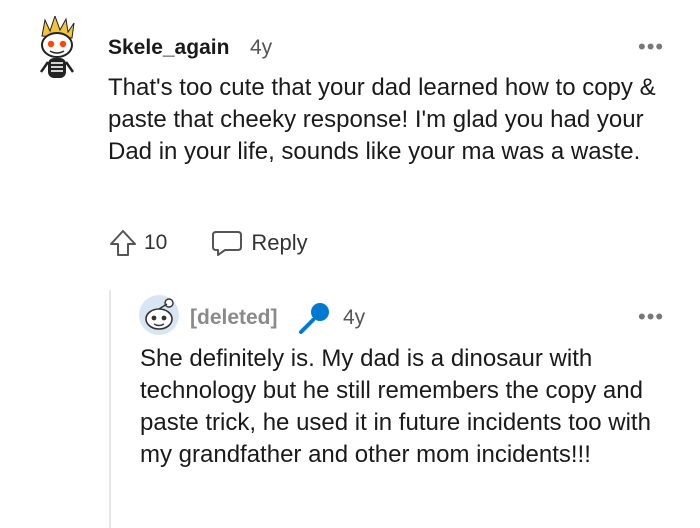 This screenshot has width=700, height=528. I want to click on upvote-button: 10, so click(137, 243).